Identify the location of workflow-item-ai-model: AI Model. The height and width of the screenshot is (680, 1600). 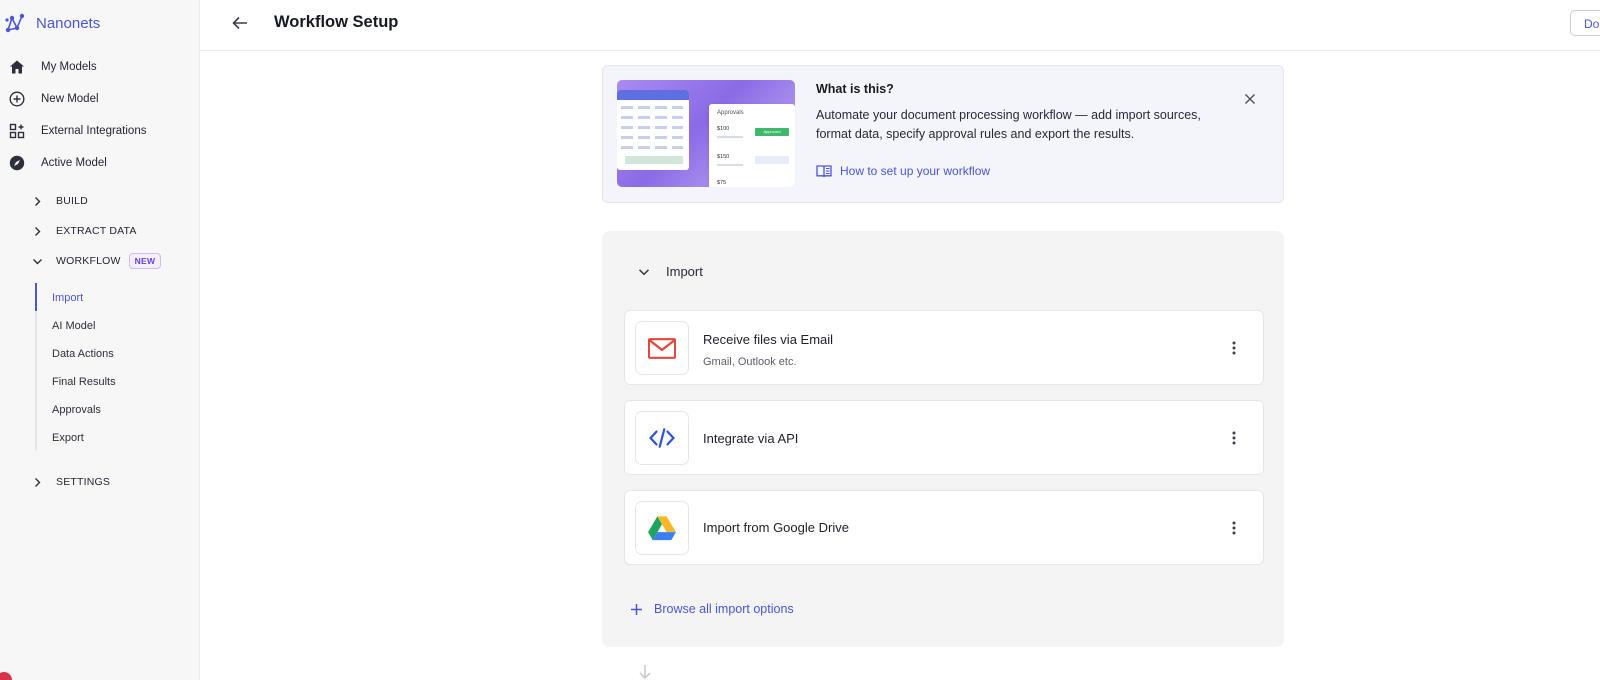
(73, 326).